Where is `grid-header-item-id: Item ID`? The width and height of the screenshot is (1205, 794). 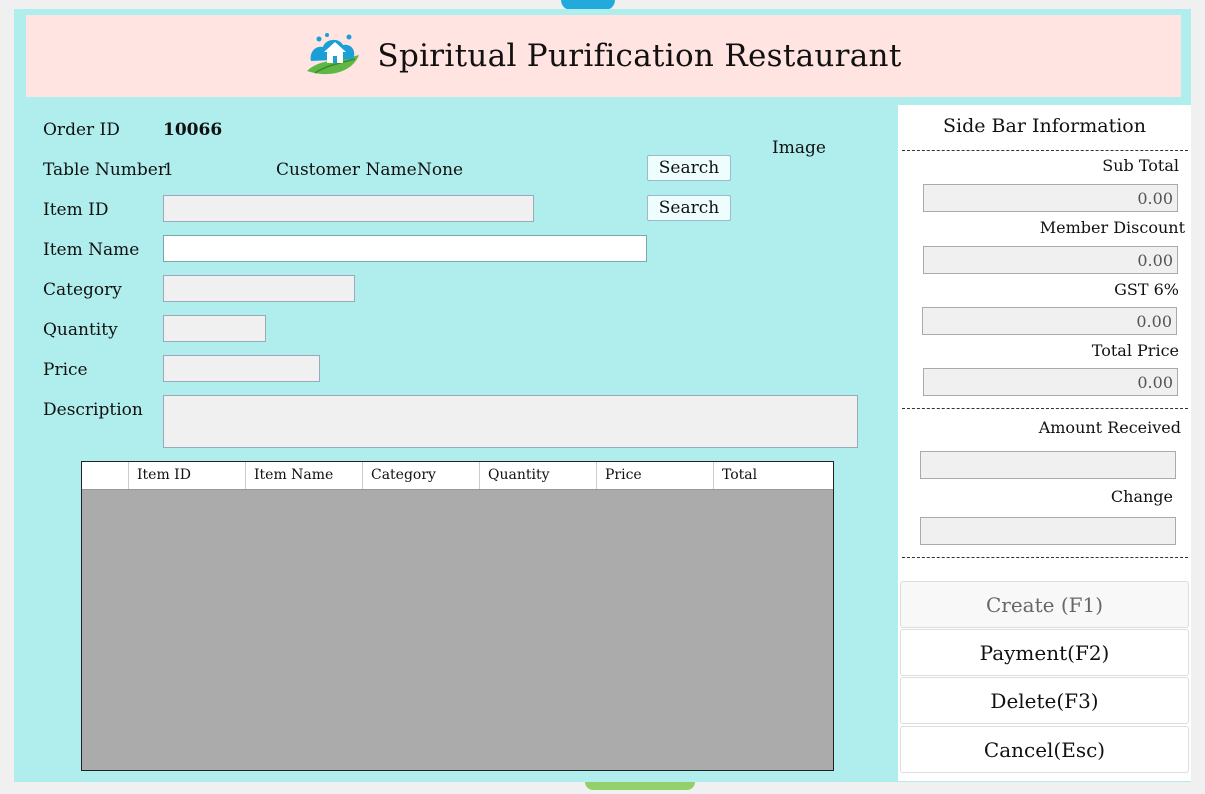
grid-header-item-id: Item ID is located at coordinates (187, 475).